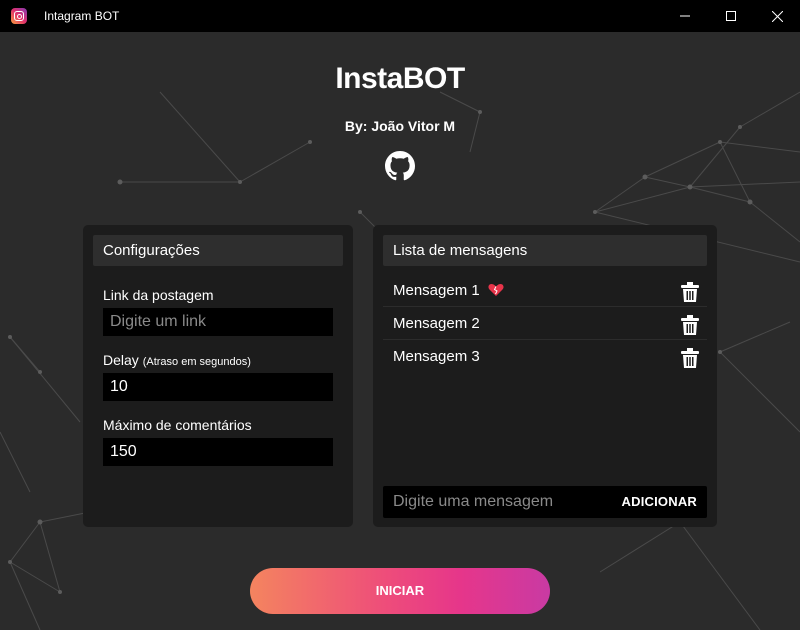  Describe the element at coordinates (545, 290) in the screenshot. I see `list-item: Mensagem 1` at that location.